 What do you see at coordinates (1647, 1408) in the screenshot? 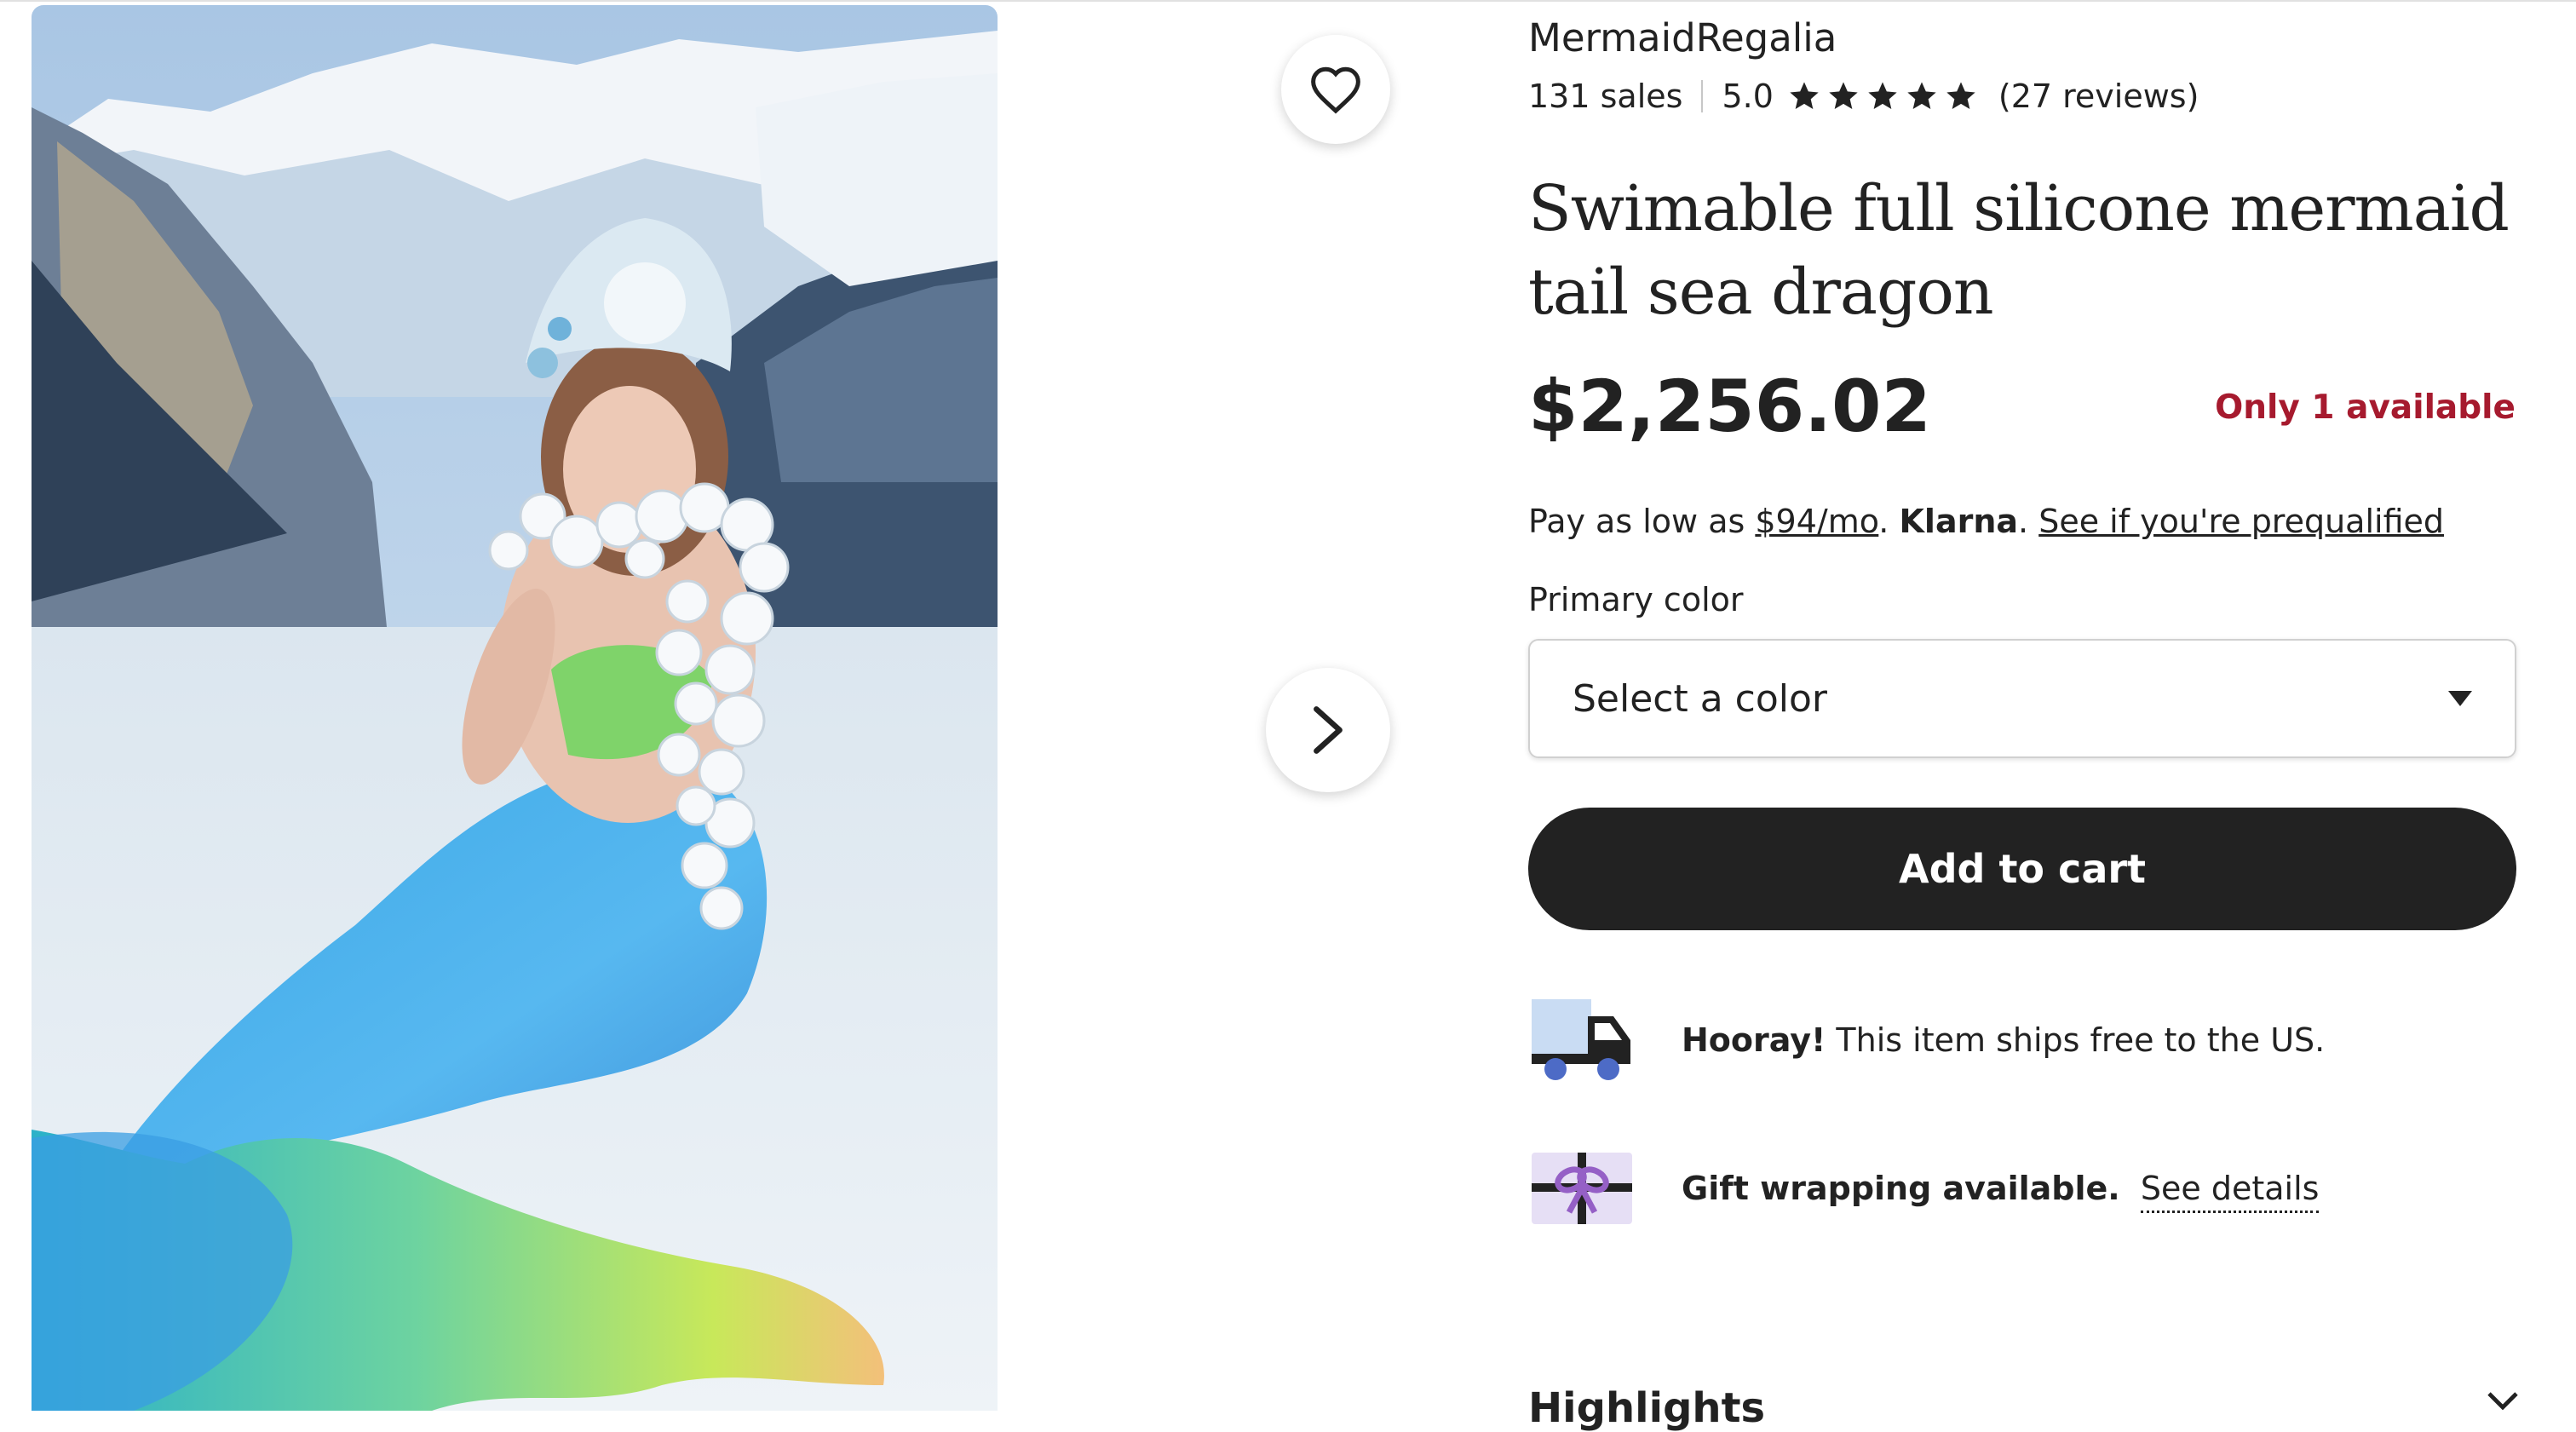
I see `highlights-heading: Highlights` at bounding box center [1647, 1408].